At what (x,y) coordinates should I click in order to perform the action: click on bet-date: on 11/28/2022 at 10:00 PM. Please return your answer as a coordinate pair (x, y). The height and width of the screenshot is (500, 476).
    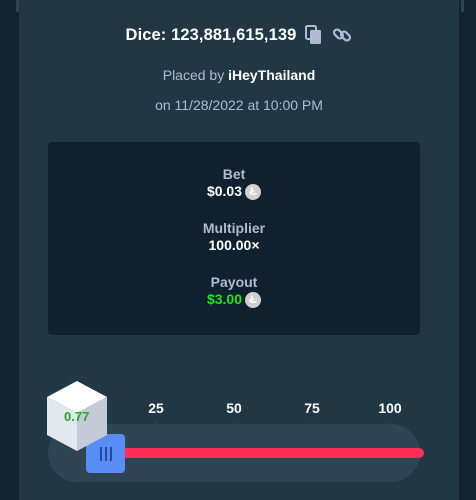
    Looking at the image, I should click on (239, 105).